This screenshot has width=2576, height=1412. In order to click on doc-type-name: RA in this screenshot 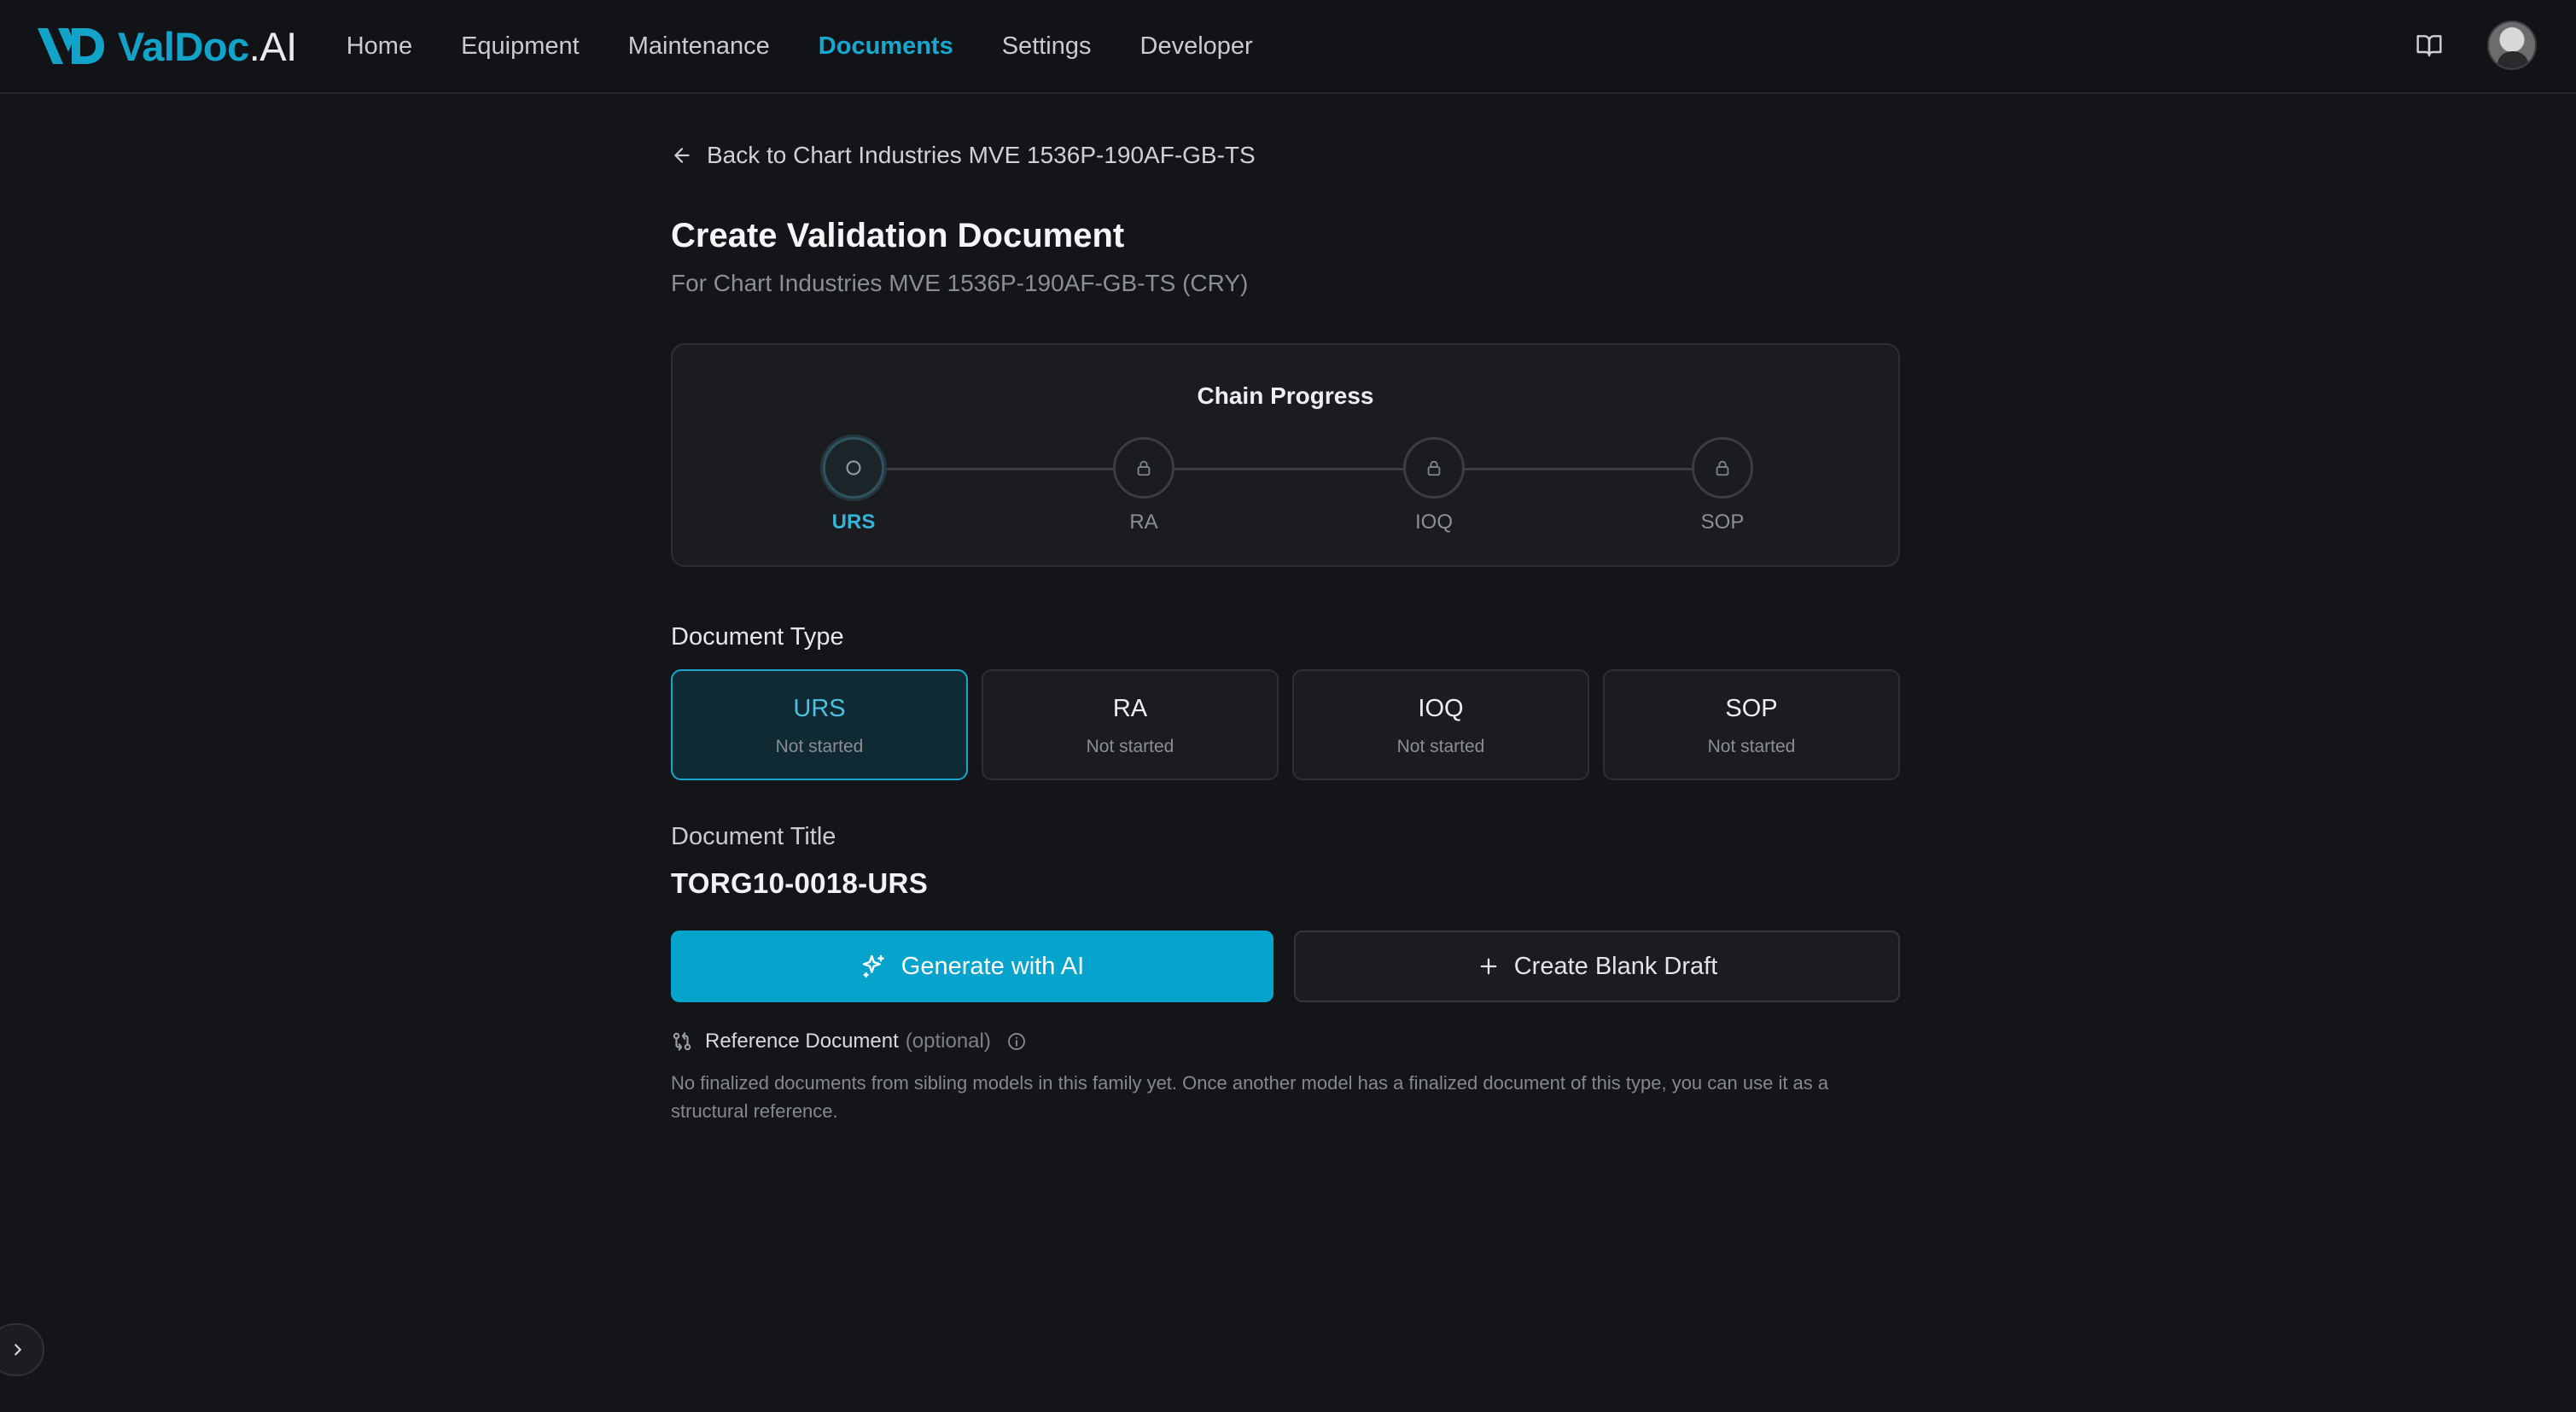, I will do `click(1130, 708)`.